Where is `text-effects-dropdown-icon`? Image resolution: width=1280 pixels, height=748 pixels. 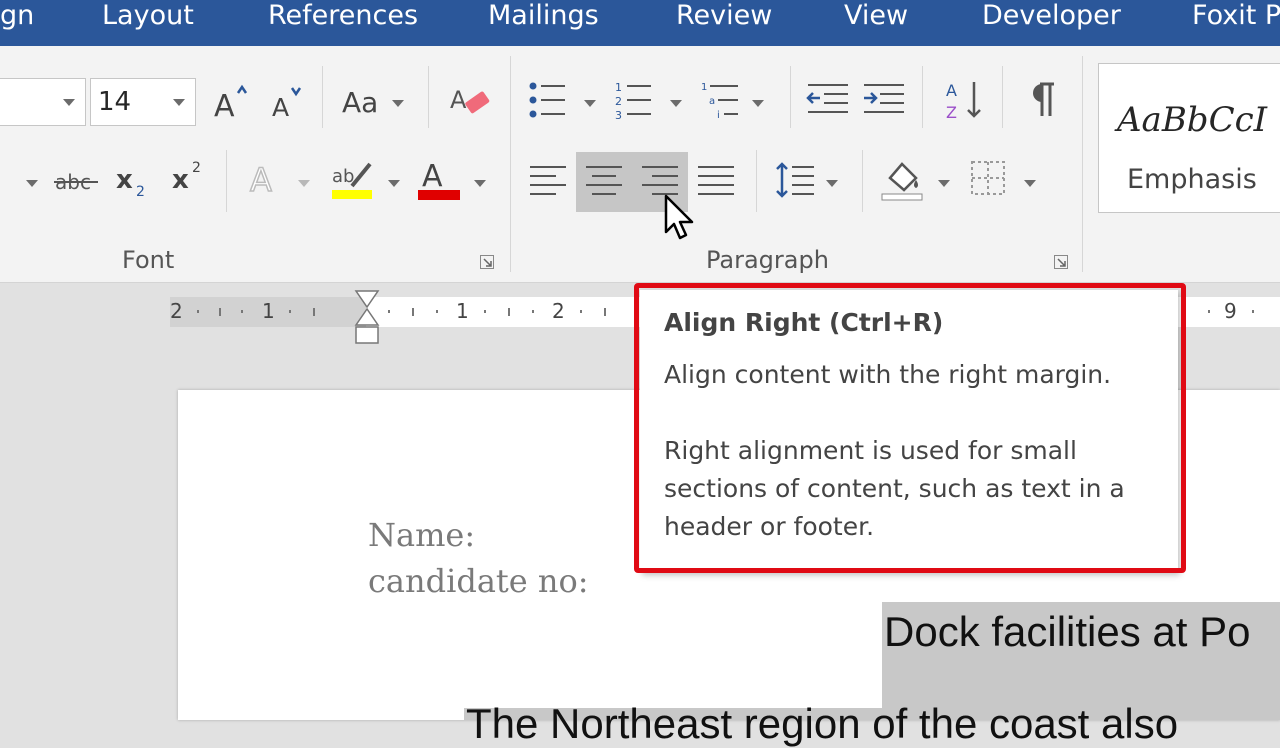
text-effects-dropdown-icon is located at coordinates (304, 183).